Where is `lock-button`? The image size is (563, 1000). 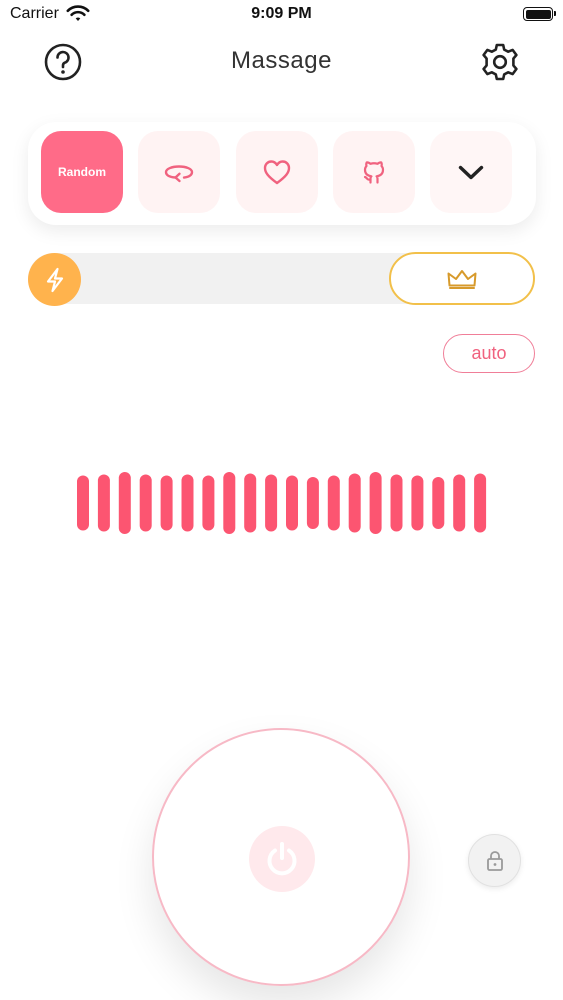 lock-button is located at coordinates (494, 860).